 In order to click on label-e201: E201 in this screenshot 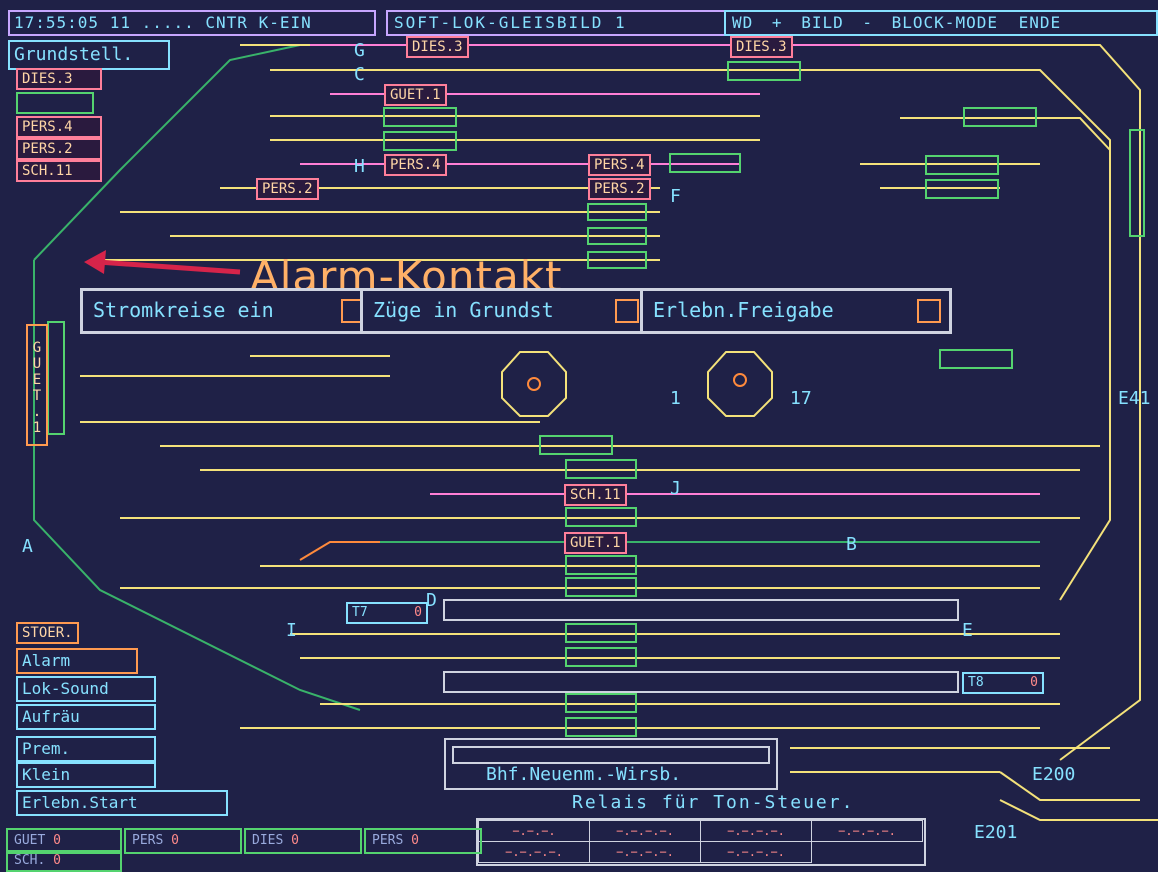, I will do `click(996, 832)`.